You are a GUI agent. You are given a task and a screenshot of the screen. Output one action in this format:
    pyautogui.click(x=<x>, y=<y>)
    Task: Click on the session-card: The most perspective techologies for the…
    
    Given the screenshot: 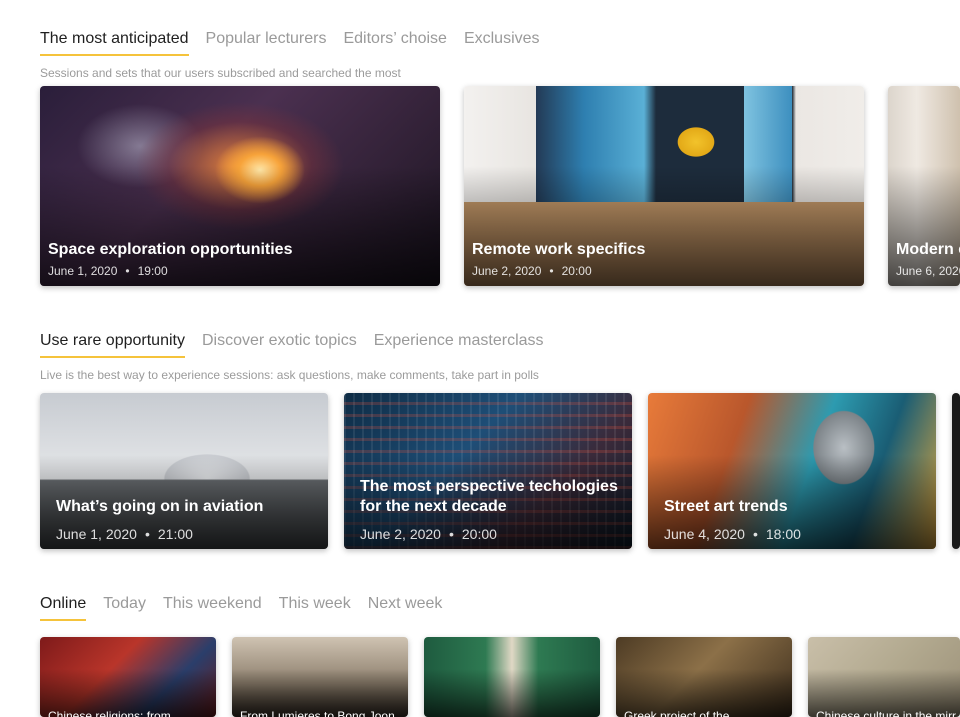 What is the action you would take?
    pyautogui.click(x=488, y=471)
    